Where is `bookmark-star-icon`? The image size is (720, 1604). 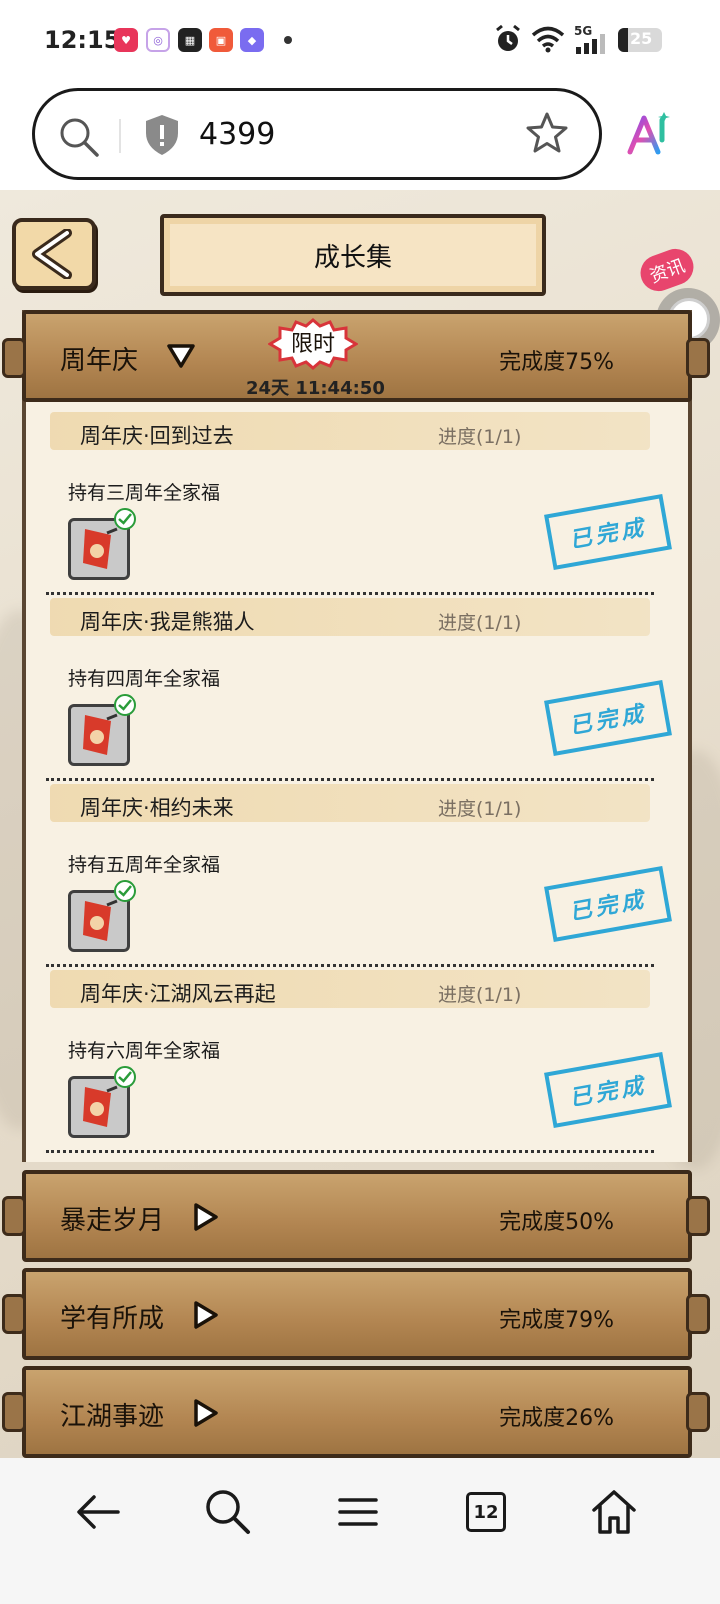 bookmark-star-icon is located at coordinates (547, 133).